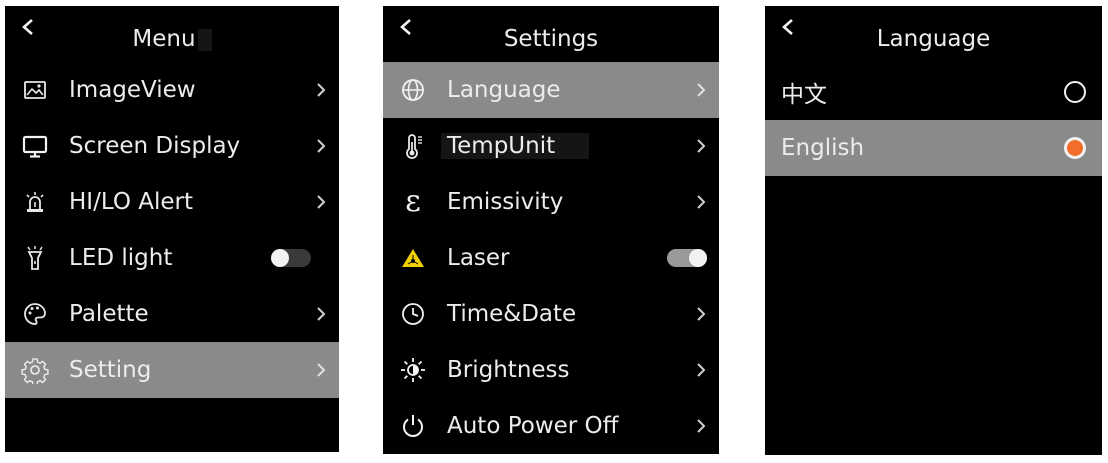 The width and height of the screenshot is (1108, 463). I want to click on language-option-english: English, so click(933, 148).